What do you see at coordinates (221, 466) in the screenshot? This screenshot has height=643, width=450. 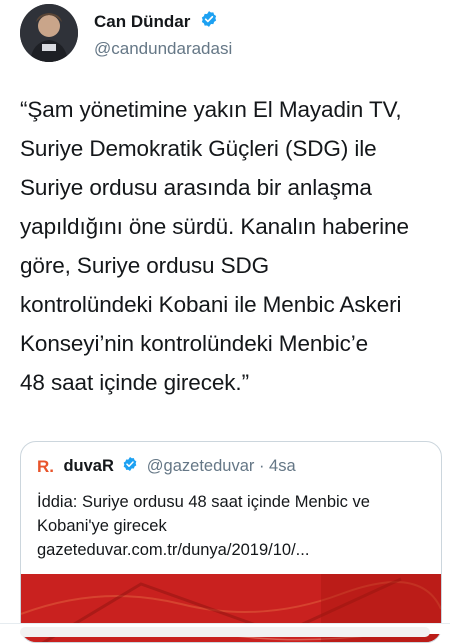 I see `quoted-author-handle-time: @gazeteduvar · 4sa` at bounding box center [221, 466].